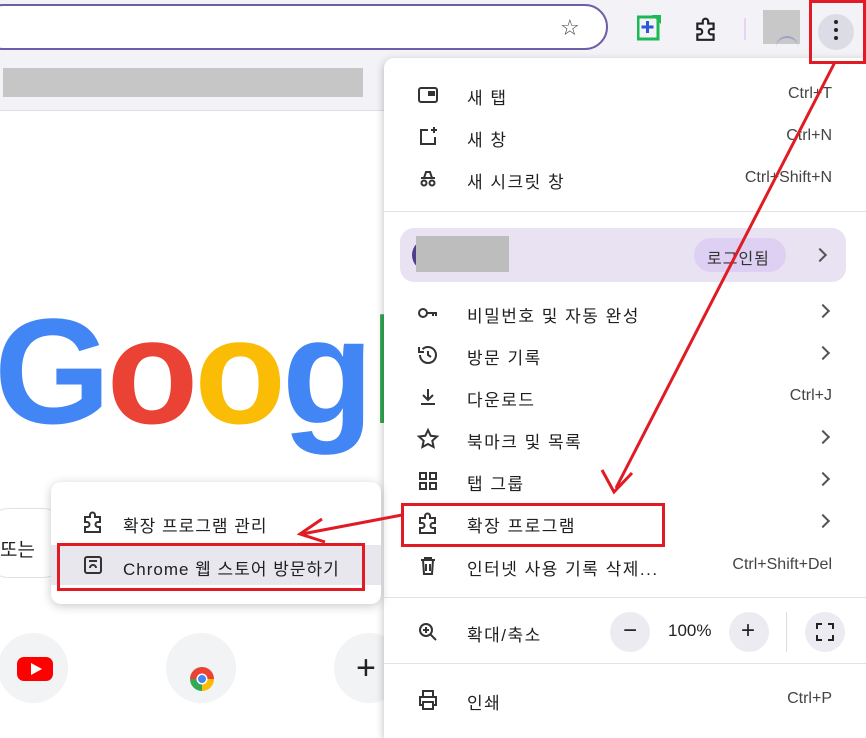 This screenshot has height=738, width=866. What do you see at coordinates (786, 632) in the screenshot?
I see `zoom-divider` at bounding box center [786, 632].